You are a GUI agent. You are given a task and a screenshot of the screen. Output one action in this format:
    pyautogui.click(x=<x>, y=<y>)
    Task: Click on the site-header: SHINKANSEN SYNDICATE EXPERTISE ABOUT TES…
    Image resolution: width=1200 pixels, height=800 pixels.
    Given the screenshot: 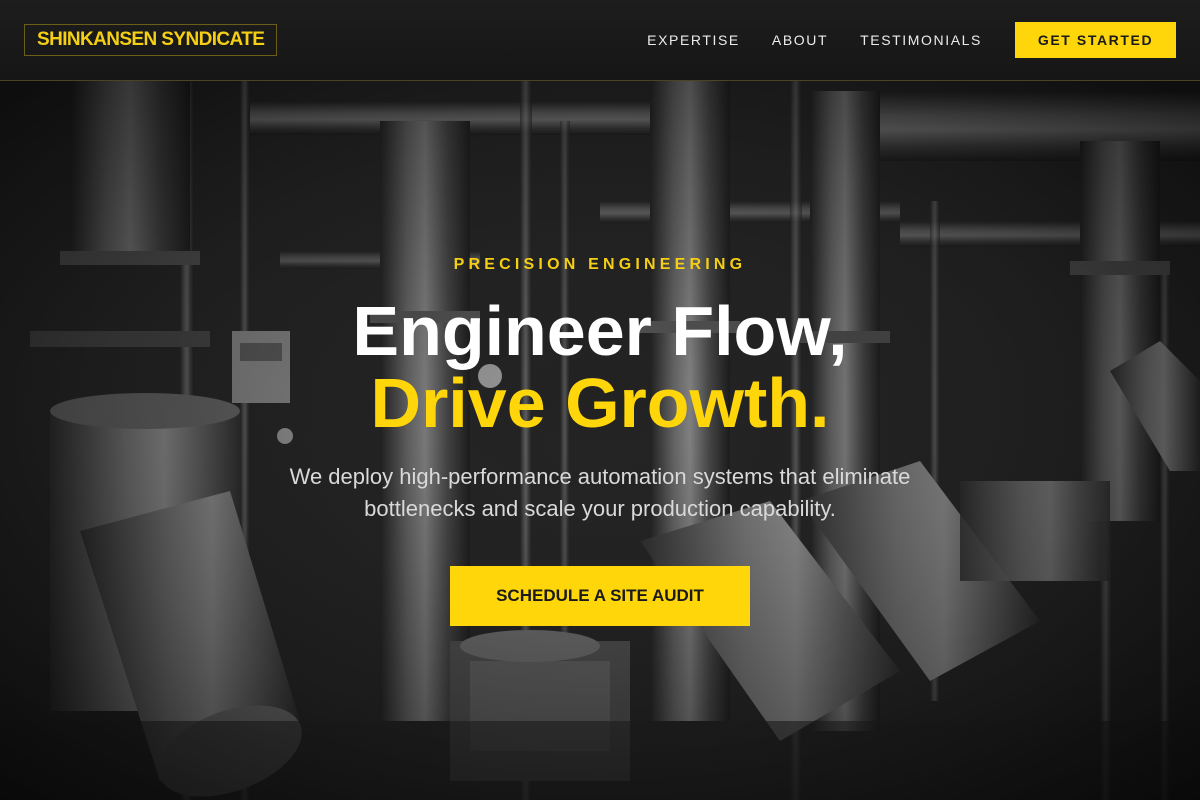 What is the action you would take?
    pyautogui.click(x=600, y=40)
    